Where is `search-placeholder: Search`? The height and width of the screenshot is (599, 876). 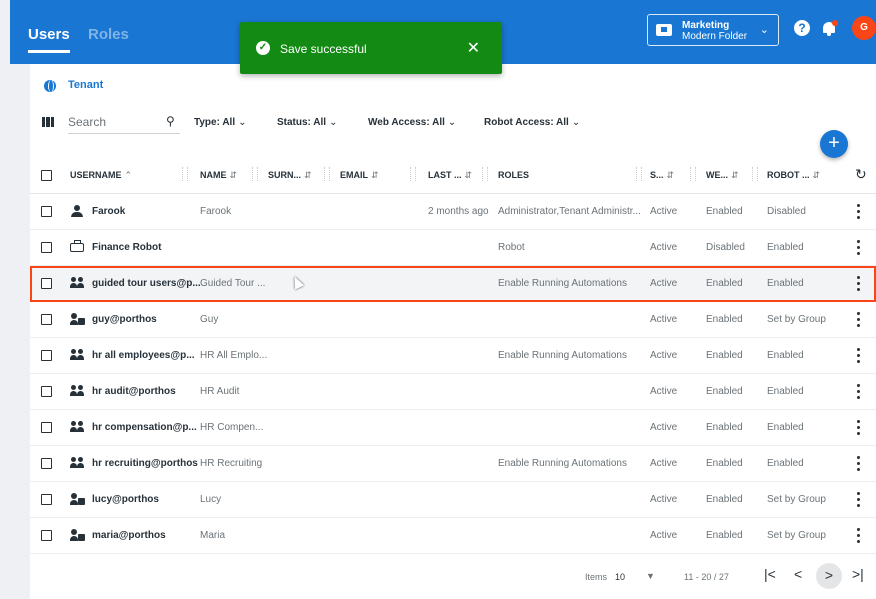
search-placeholder: Search is located at coordinates (87, 122).